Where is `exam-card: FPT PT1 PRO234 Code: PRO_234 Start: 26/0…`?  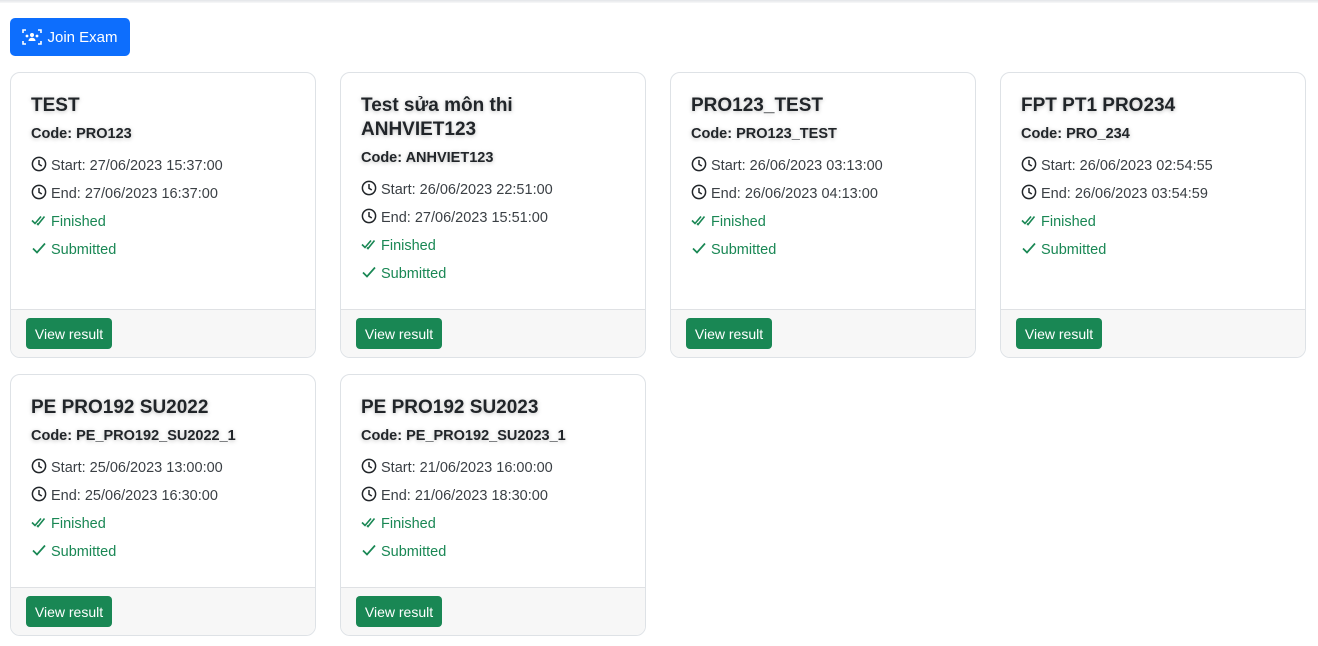 exam-card: FPT PT1 PRO234 Code: PRO_234 Start: 26/0… is located at coordinates (1153, 215).